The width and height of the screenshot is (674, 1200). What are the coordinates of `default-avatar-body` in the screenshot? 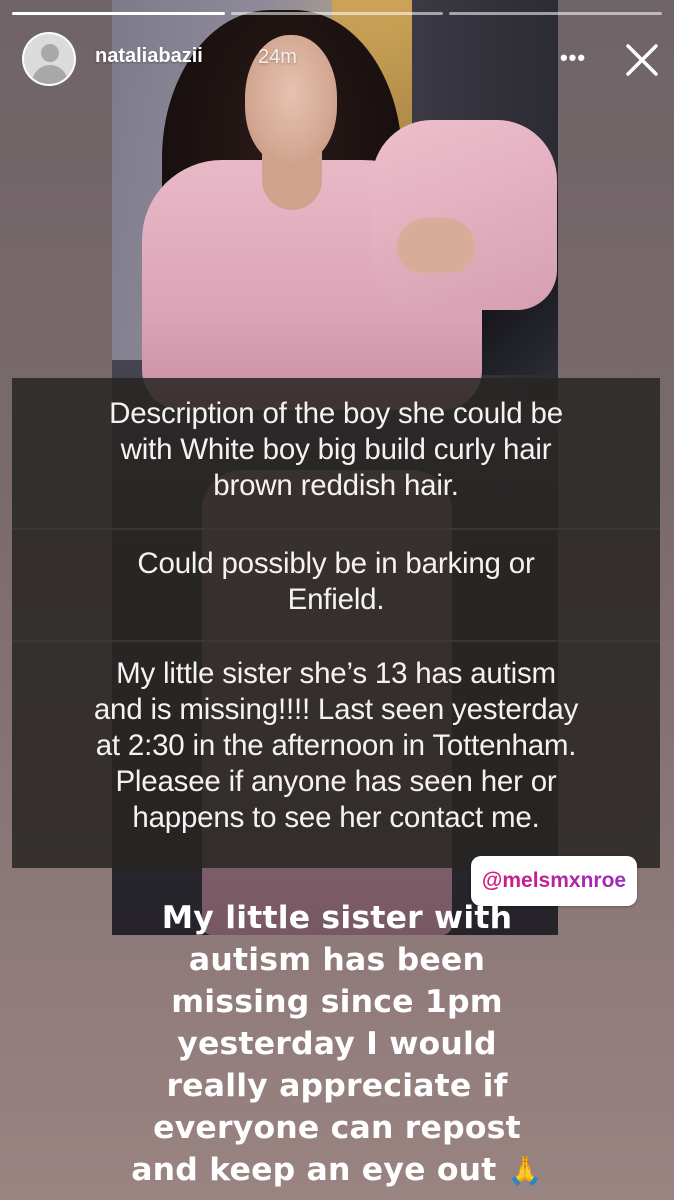 It's located at (50, 74).